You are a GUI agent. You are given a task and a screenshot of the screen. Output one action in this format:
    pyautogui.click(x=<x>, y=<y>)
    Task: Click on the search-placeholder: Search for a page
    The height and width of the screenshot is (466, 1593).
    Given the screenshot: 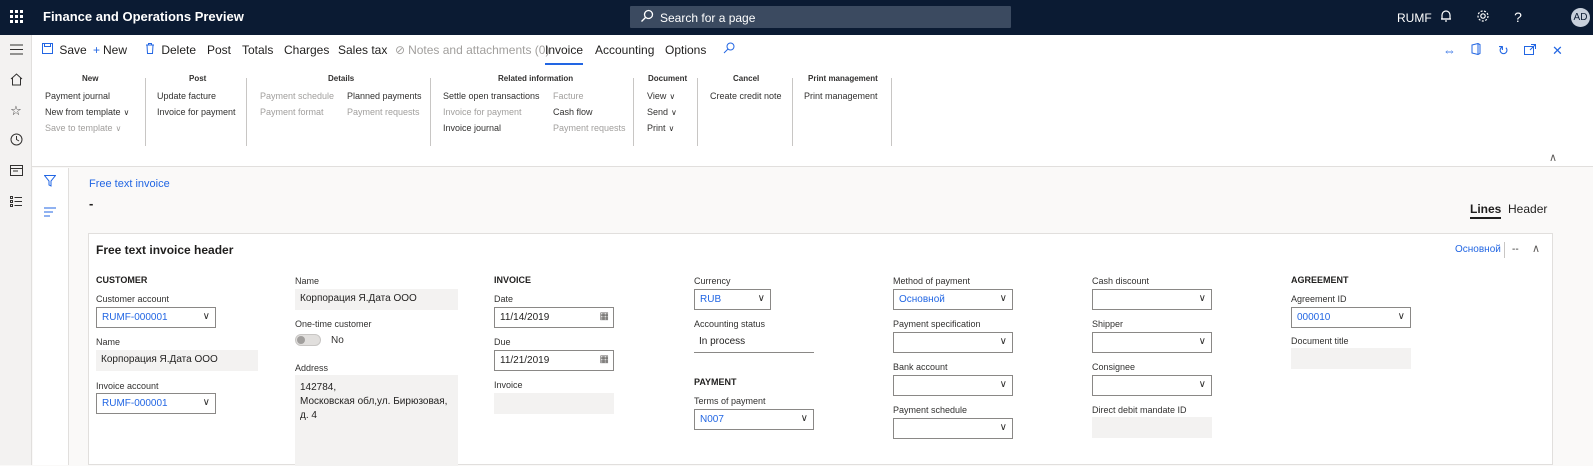 What is the action you would take?
    pyautogui.click(x=708, y=18)
    